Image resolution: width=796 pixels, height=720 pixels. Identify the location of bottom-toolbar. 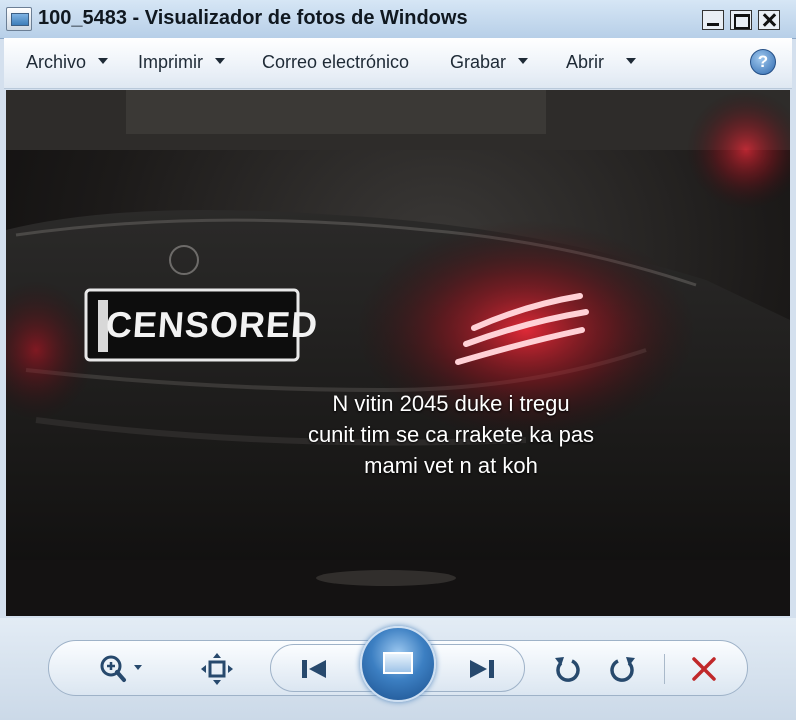
(398, 669).